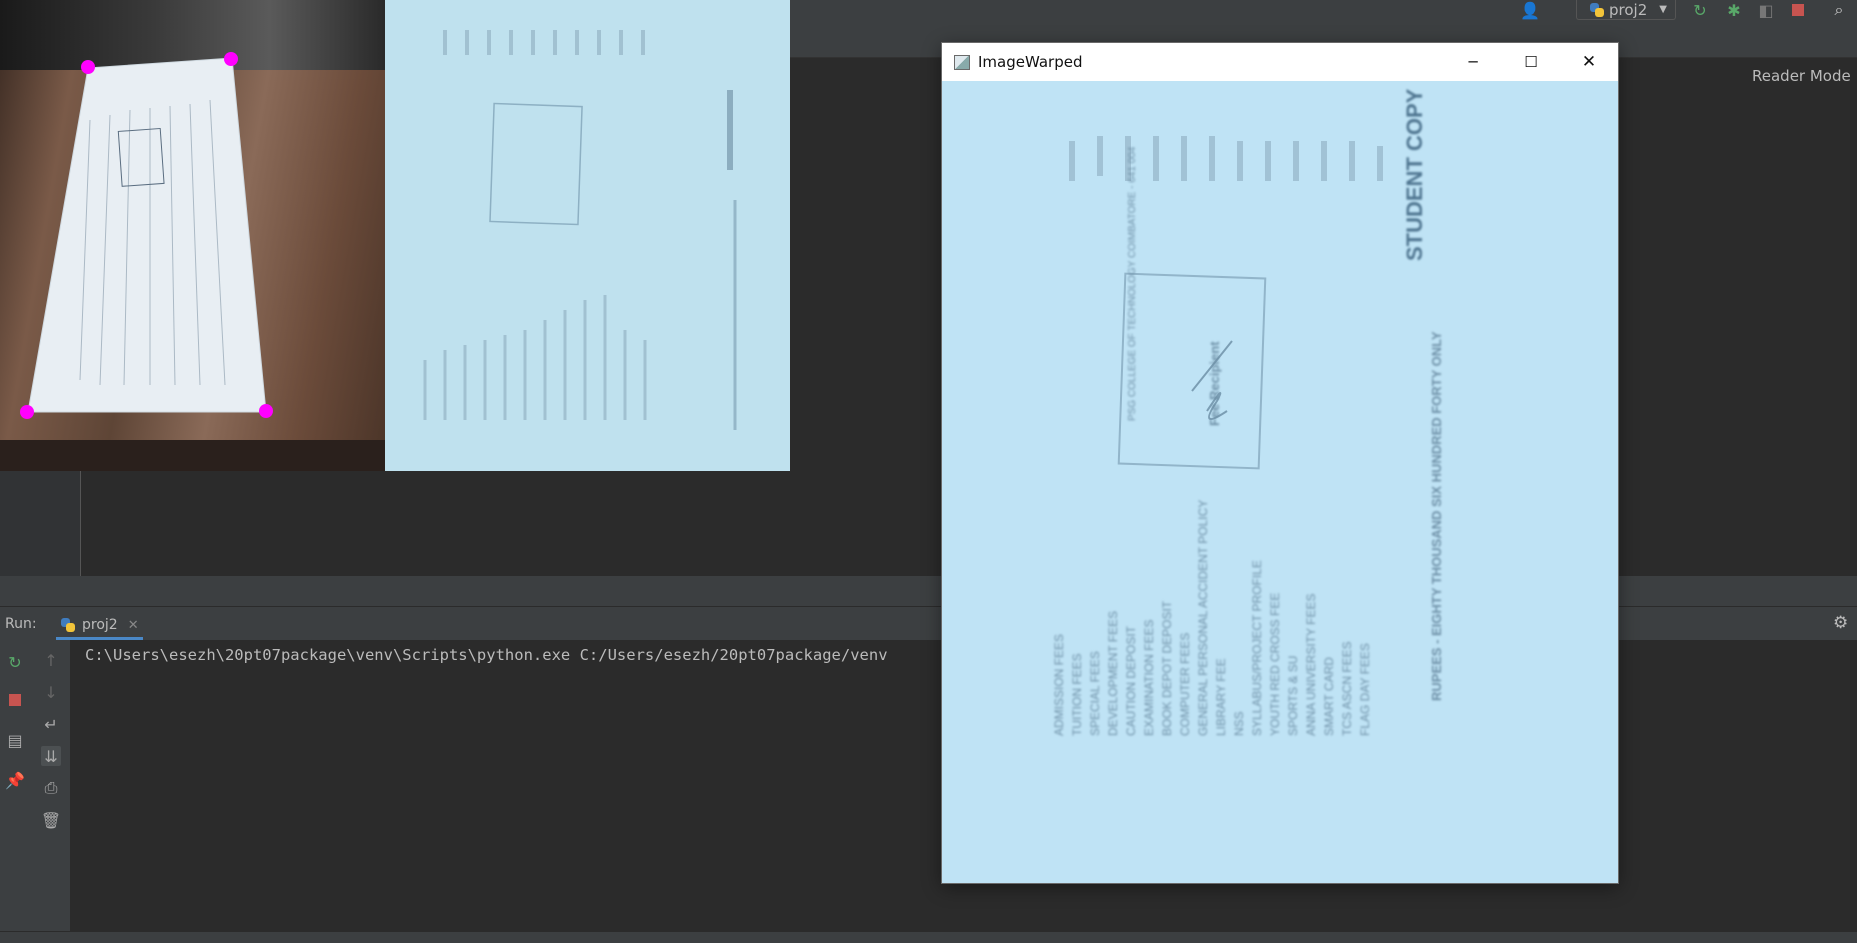  Describe the element at coordinates (88, 67) in the screenshot. I see `corner-marker-top-left` at that location.